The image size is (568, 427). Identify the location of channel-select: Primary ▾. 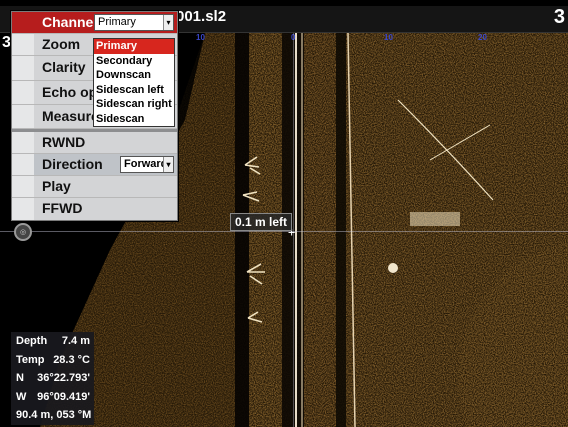
(134, 22).